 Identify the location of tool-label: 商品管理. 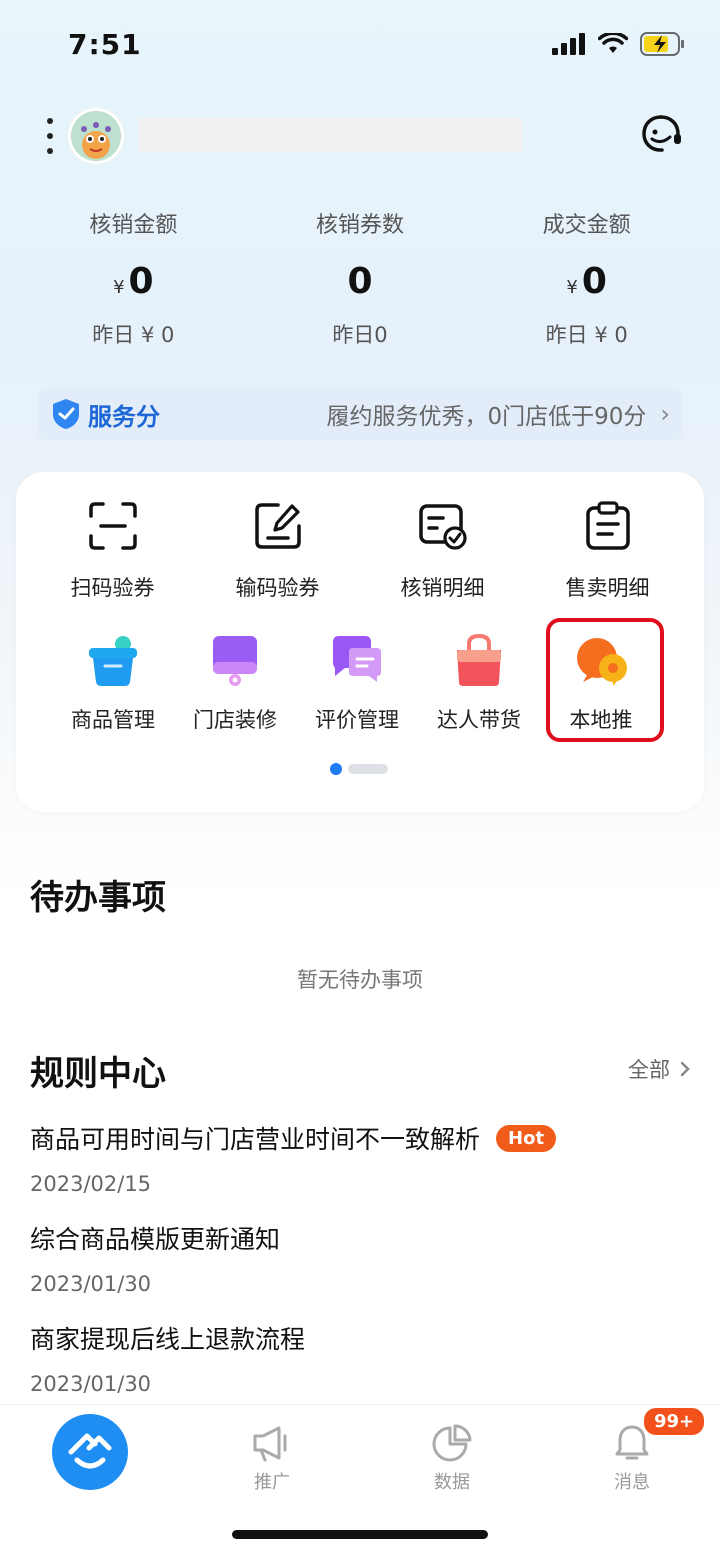
(113, 720).